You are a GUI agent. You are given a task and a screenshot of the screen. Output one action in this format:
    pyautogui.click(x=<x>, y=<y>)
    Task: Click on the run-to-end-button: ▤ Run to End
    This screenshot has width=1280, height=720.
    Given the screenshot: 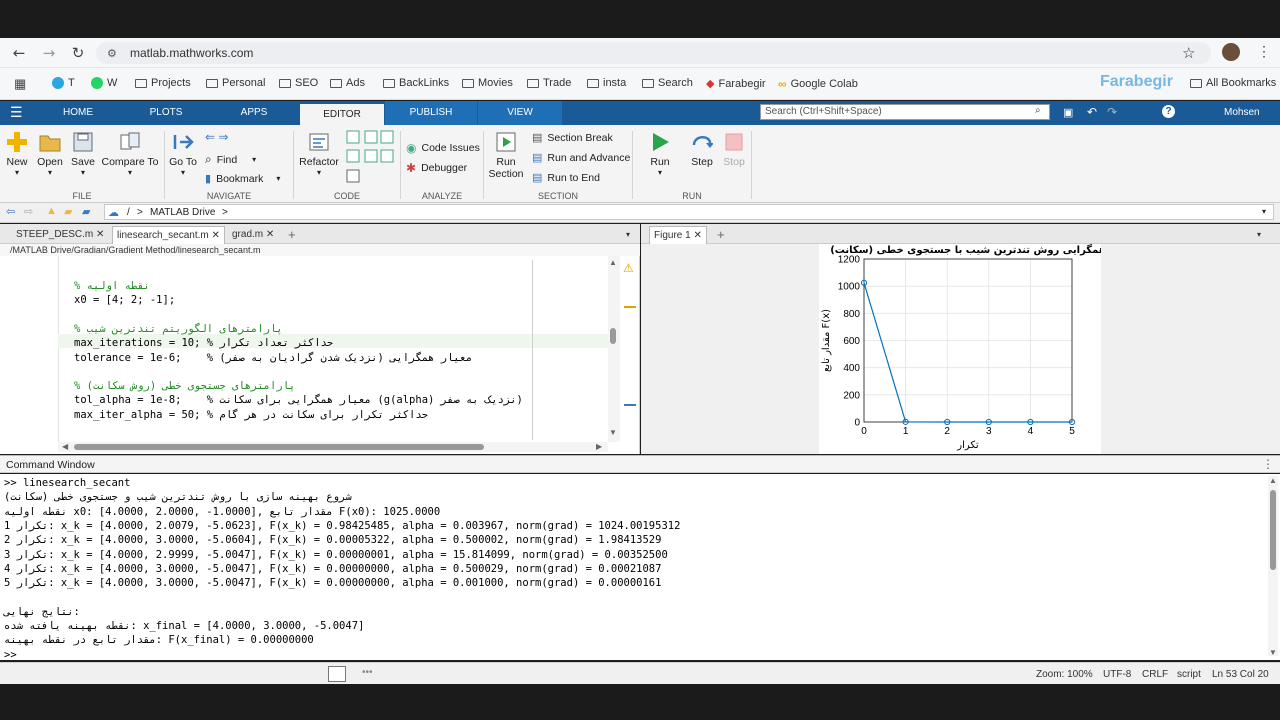 What is the action you would take?
    pyautogui.click(x=566, y=178)
    